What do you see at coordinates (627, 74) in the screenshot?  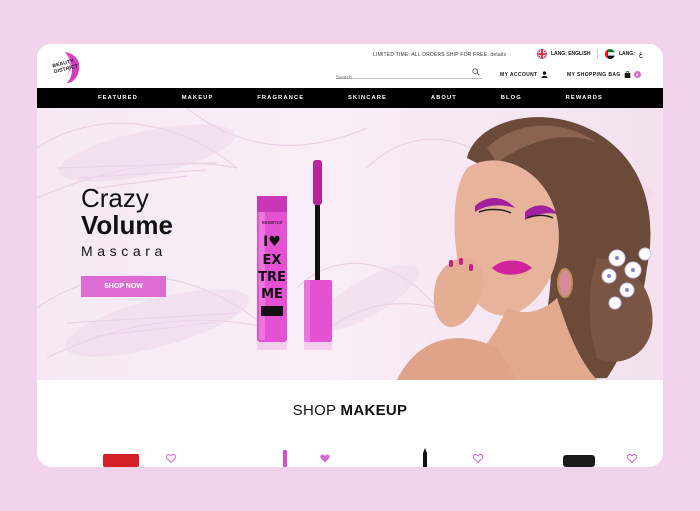 I see `bag-icon` at bounding box center [627, 74].